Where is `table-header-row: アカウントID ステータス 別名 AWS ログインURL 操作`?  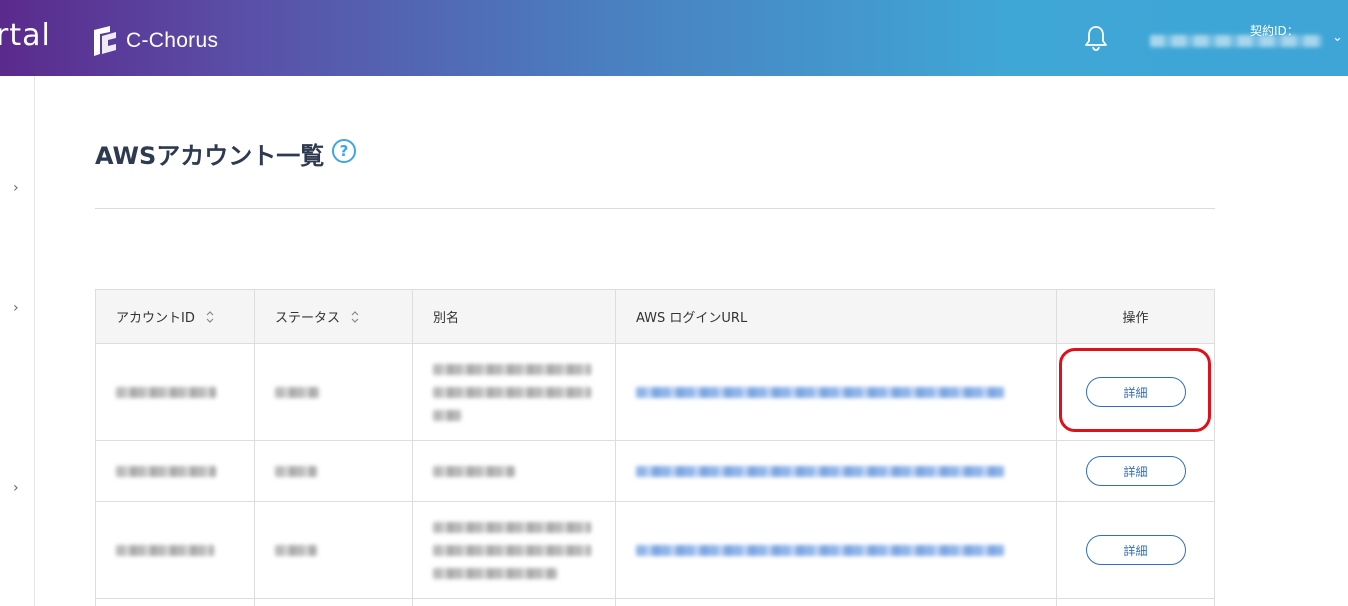
table-header-row: アカウントID ステータス 別名 AWS ログインURL 操作 is located at coordinates (655, 317).